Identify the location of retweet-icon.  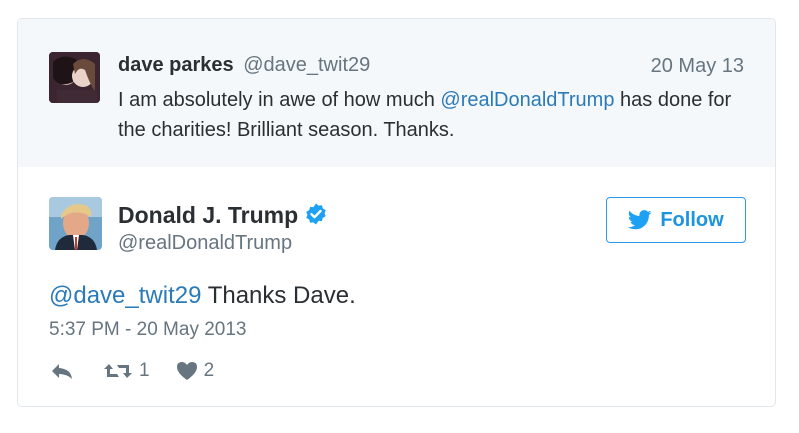
(118, 371).